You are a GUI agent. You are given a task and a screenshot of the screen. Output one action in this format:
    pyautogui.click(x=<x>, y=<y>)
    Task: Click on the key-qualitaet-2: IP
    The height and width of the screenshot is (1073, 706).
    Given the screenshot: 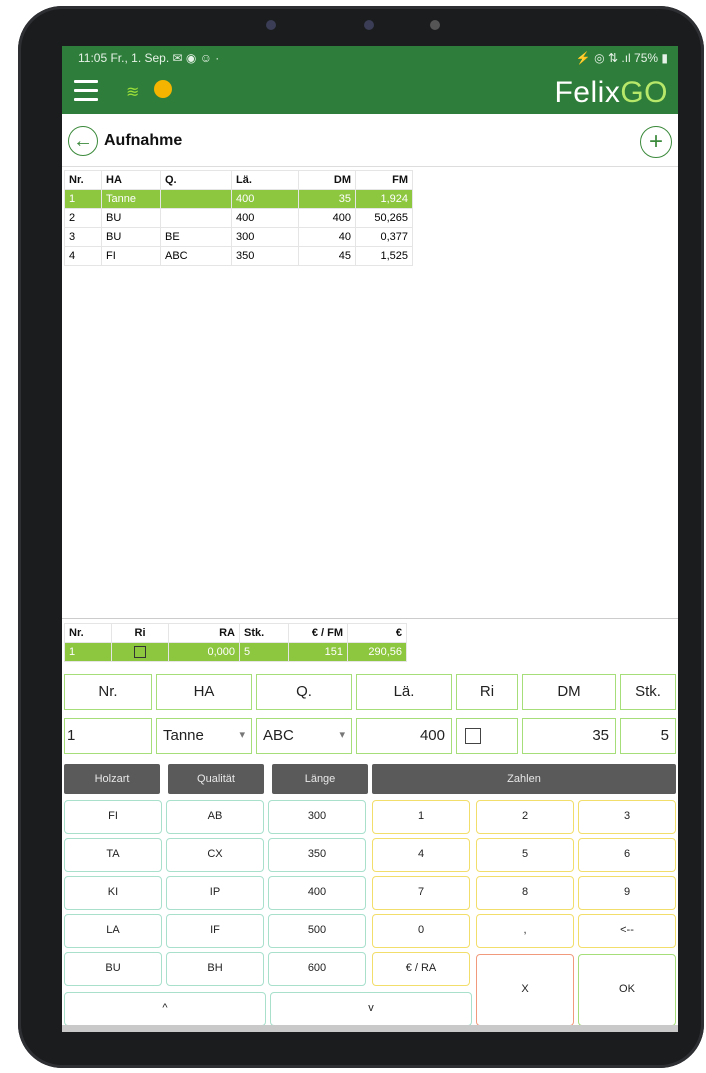 What is the action you would take?
    pyautogui.click(x=215, y=893)
    